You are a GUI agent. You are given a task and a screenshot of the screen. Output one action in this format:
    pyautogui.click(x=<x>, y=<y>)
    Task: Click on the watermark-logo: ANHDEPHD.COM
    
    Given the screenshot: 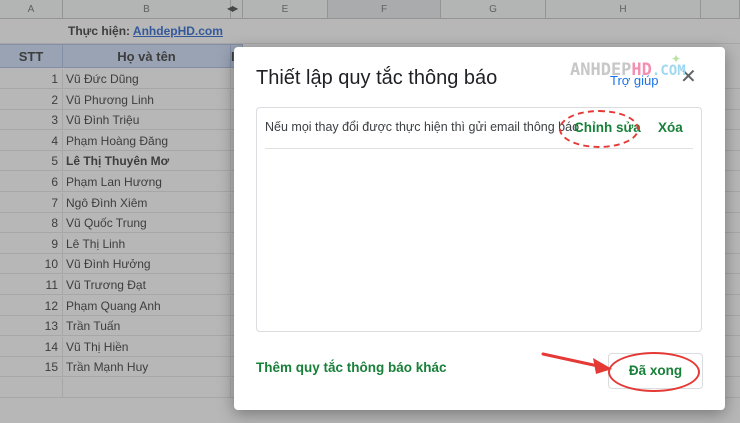 What is the action you would take?
    pyautogui.click(x=628, y=70)
    